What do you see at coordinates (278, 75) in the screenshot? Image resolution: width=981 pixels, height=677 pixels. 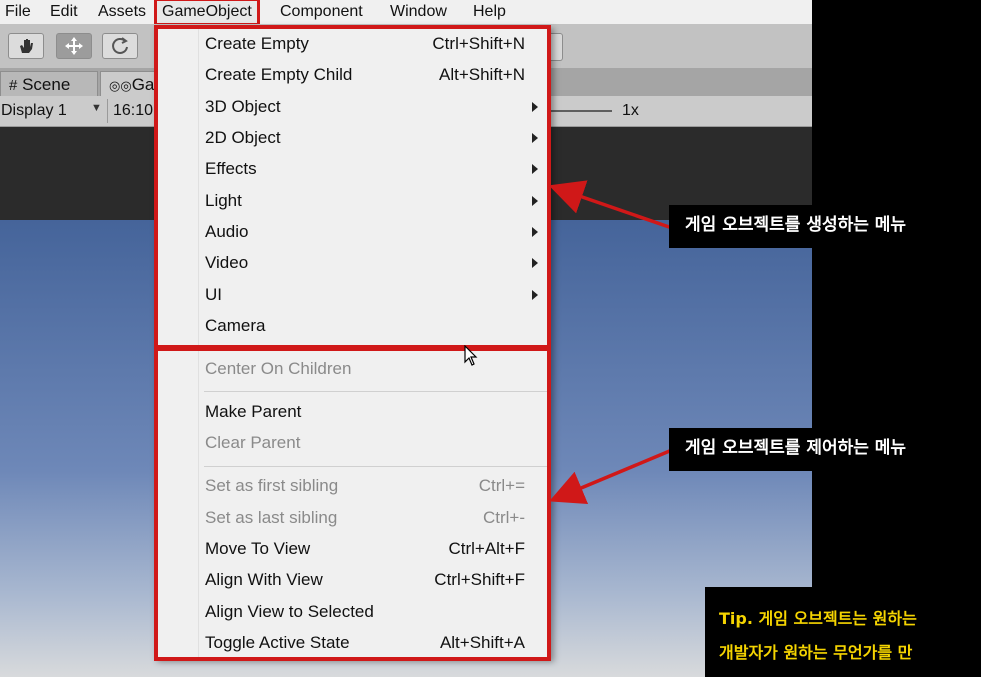 I see `menu-item-create-empty-child: Create Empty Child` at bounding box center [278, 75].